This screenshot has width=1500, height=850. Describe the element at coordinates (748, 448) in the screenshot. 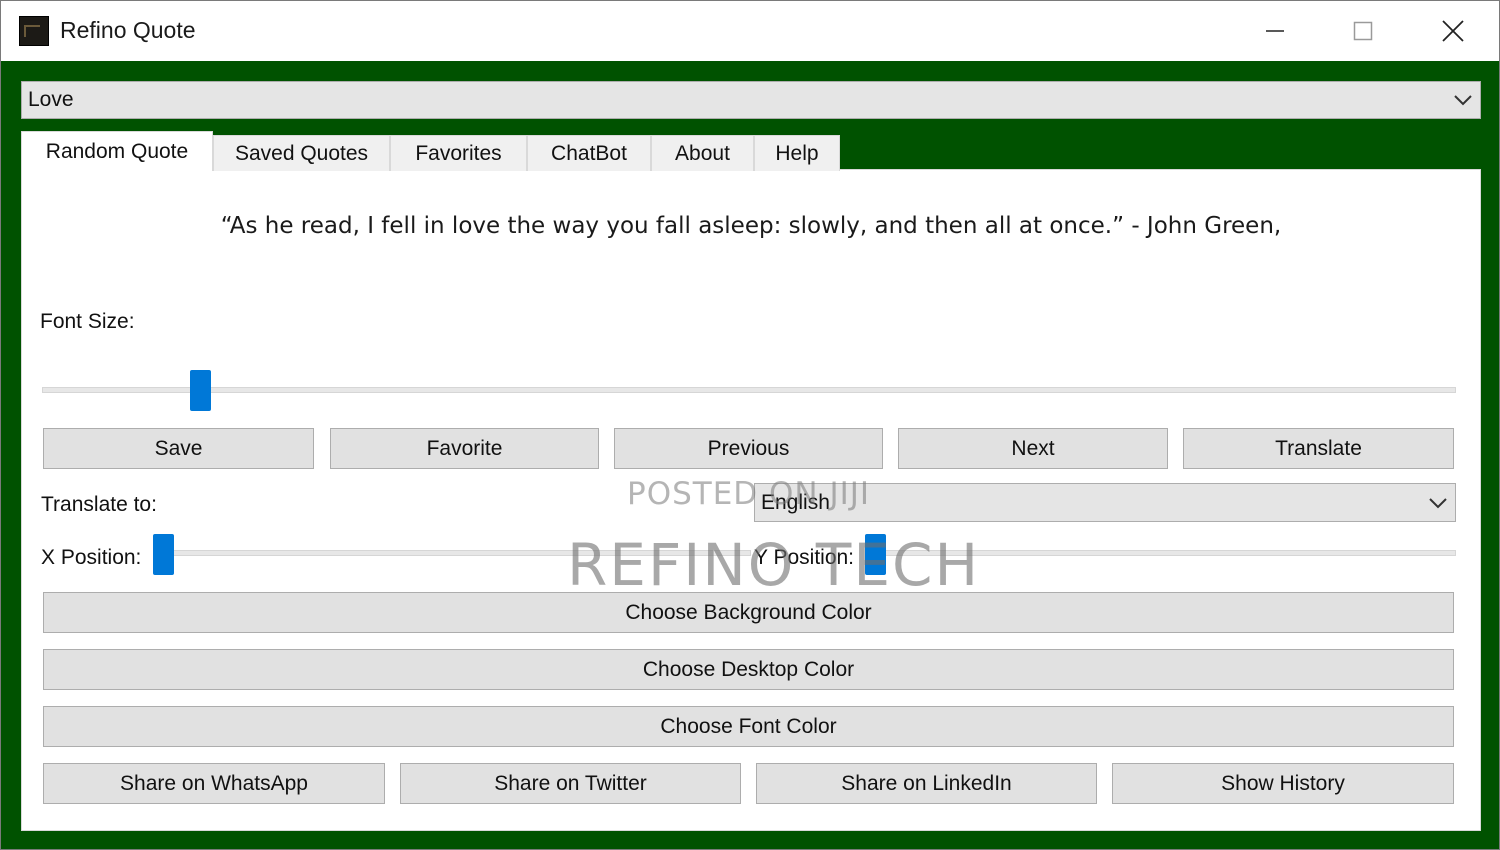

I see `previous-button: Previous` at that location.